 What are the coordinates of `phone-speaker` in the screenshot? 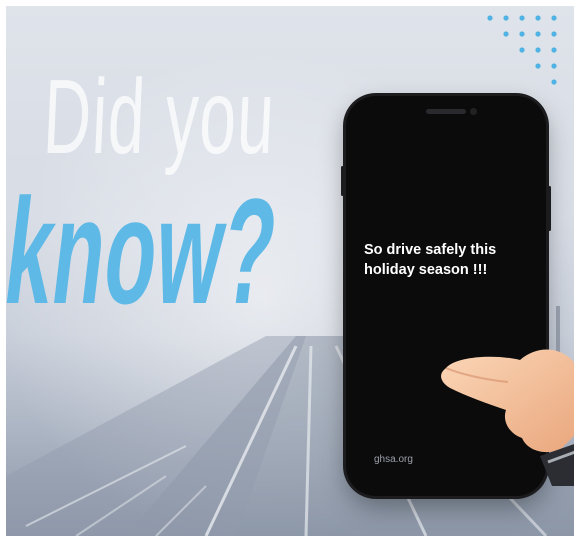 It's located at (446, 111).